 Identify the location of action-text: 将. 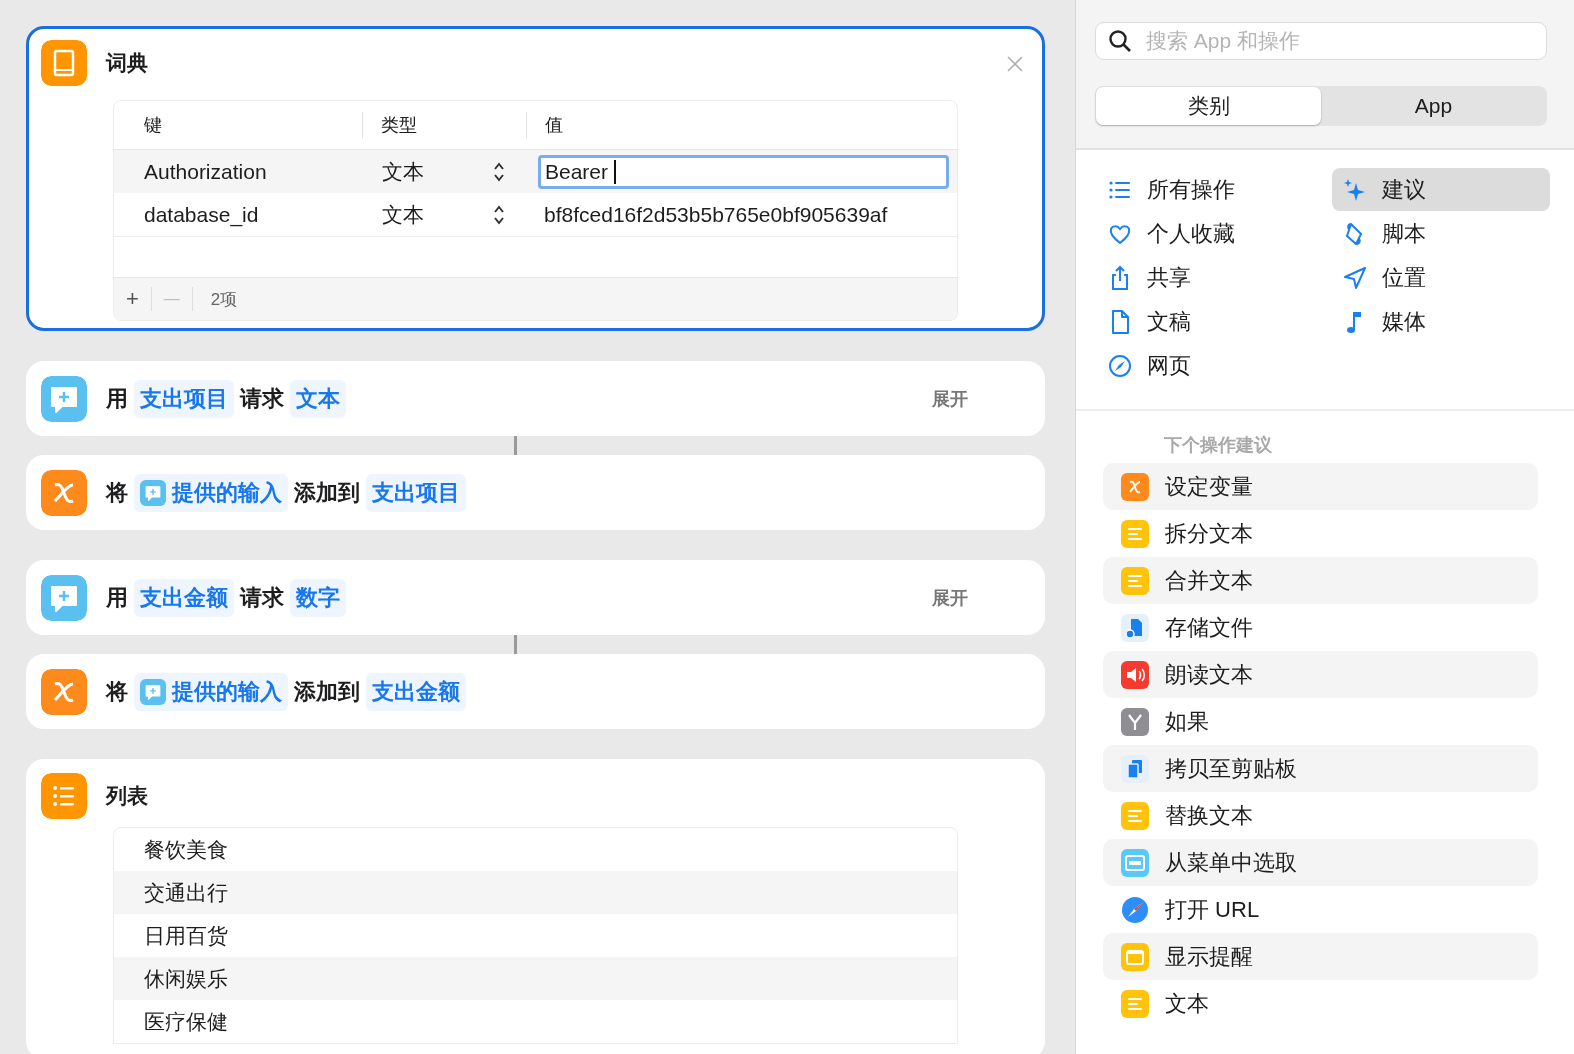
(117, 492).